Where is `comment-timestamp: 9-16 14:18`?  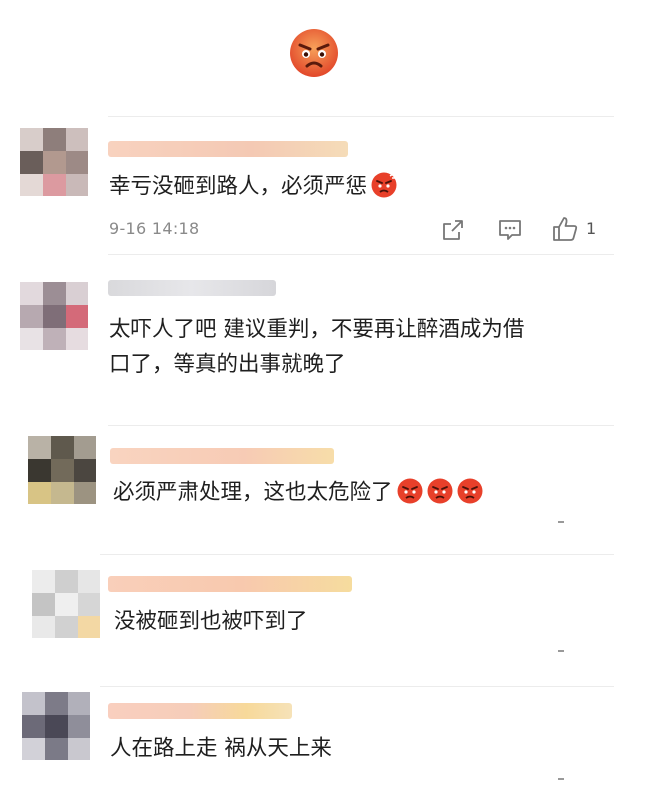 comment-timestamp: 9-16 14:18 is located at coordinates (154, 228).